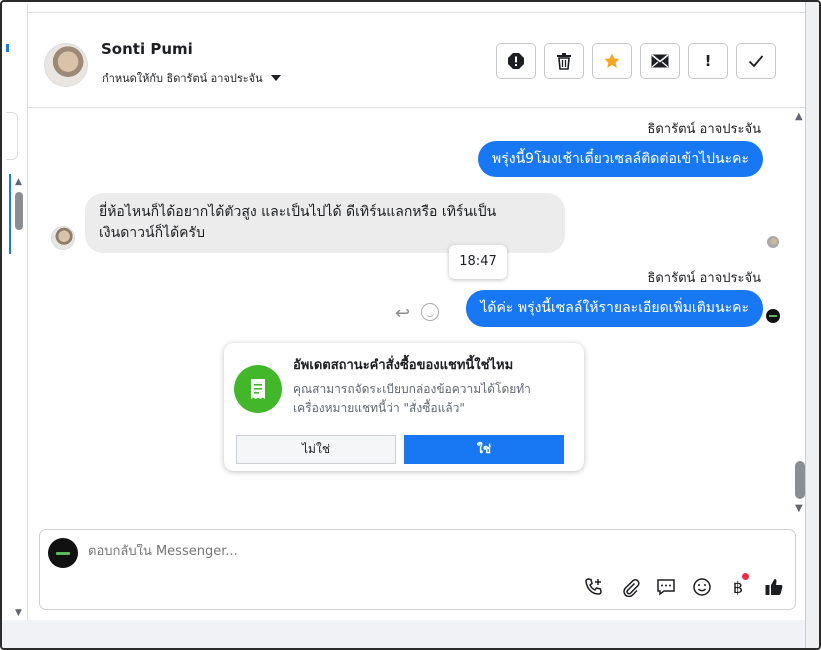  I want to click on page-avatar, so click(63, 553).